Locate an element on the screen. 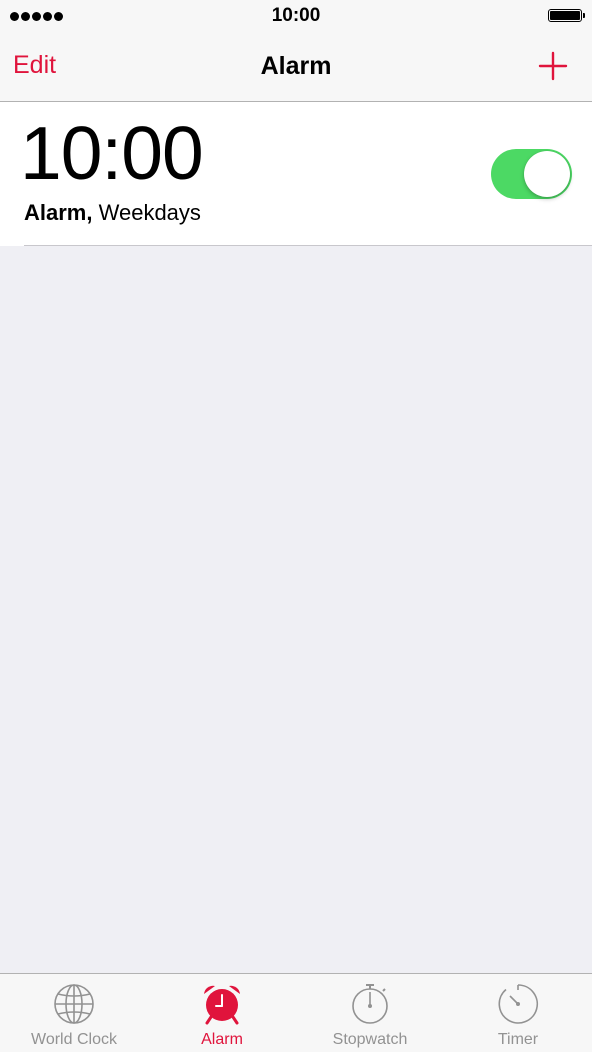  tab-bar: World Clock Alarm Stopwatch Timer is located at coordinates (296, 1012).